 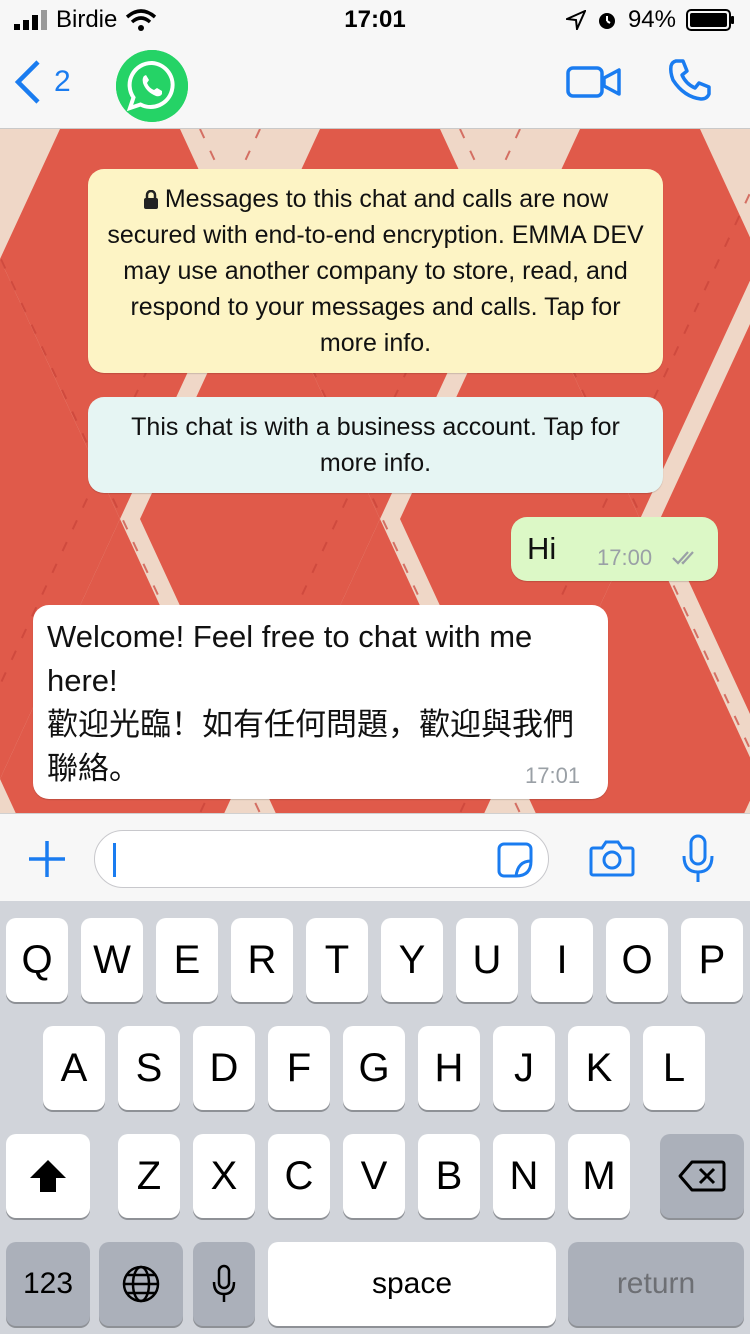 I want to click on message-text-english: Welcome! Feel free to chat with me here!, so click(x=290, y=658).